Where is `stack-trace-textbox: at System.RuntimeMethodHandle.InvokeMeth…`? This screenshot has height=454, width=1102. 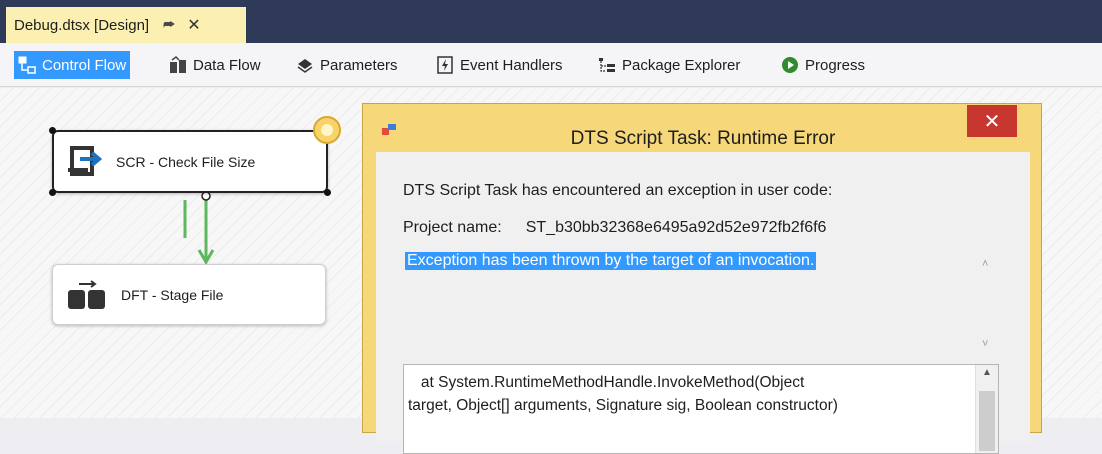 stack-trace-textbox: at System.RuntimeMethodHandle.InvokeMeth… is located at coordinates (701, 409).